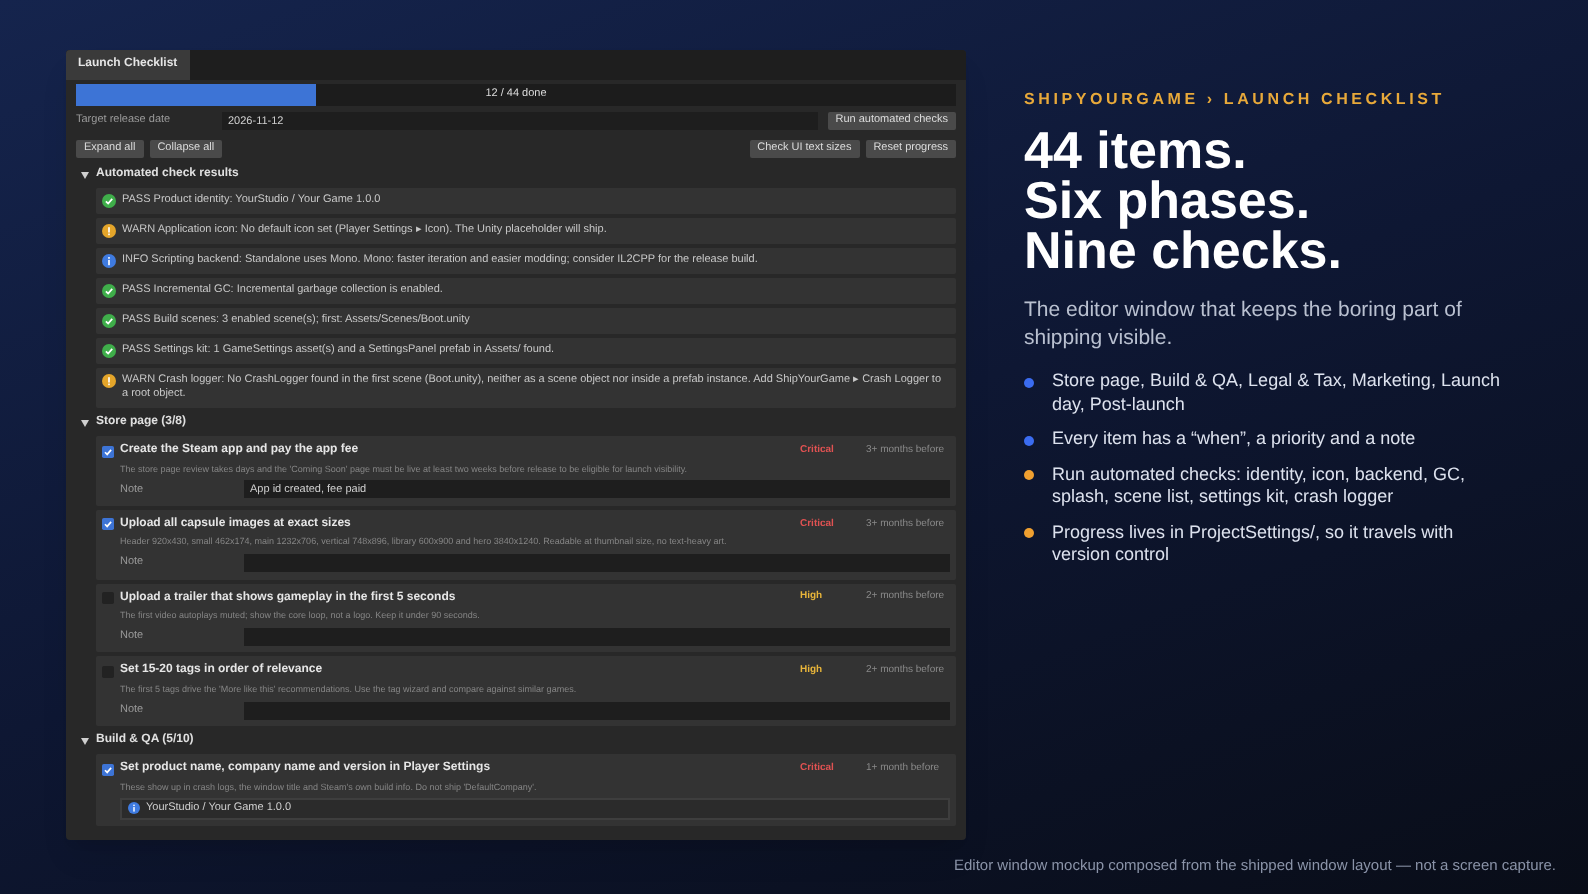 This screenshot has width=1588, height=894. Describe the element at coordinates (1254, 544) in the screenshot. I see `bullet-text: Progress lives in ProjectSettings/, so it travels with version control` at that location.